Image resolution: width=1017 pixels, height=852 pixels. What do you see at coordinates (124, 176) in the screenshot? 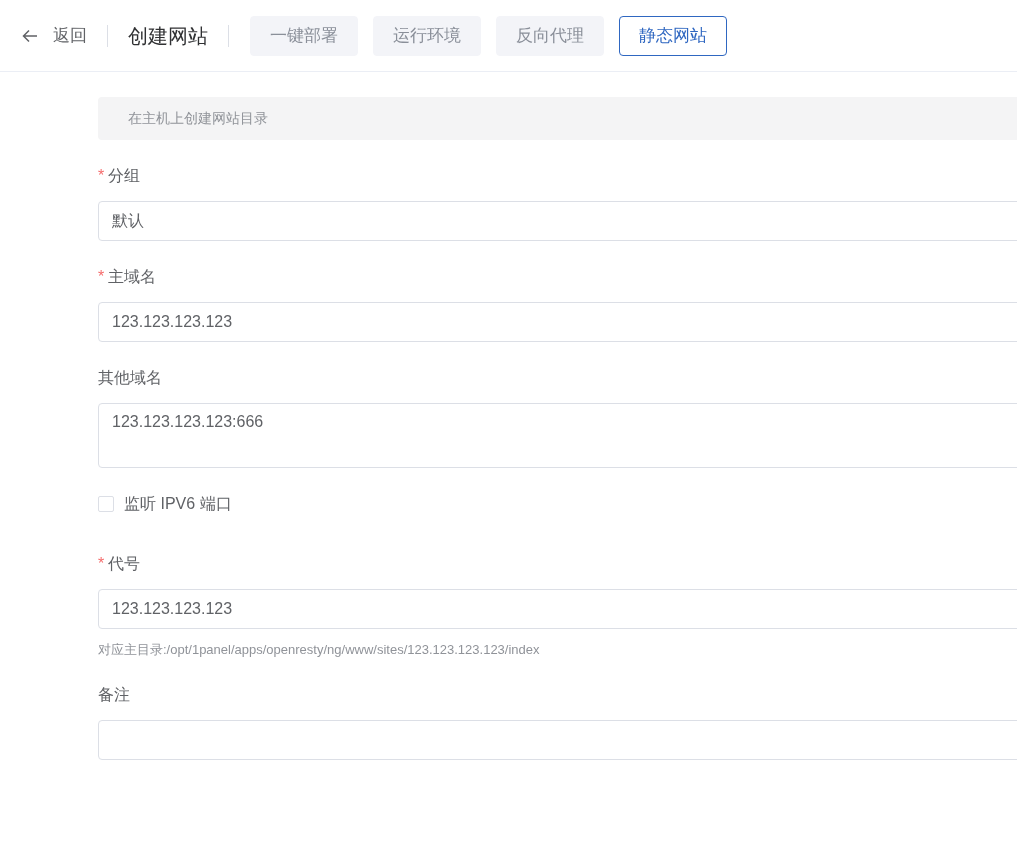
I see `label-text: 分组` at bounding box center [124, 176].